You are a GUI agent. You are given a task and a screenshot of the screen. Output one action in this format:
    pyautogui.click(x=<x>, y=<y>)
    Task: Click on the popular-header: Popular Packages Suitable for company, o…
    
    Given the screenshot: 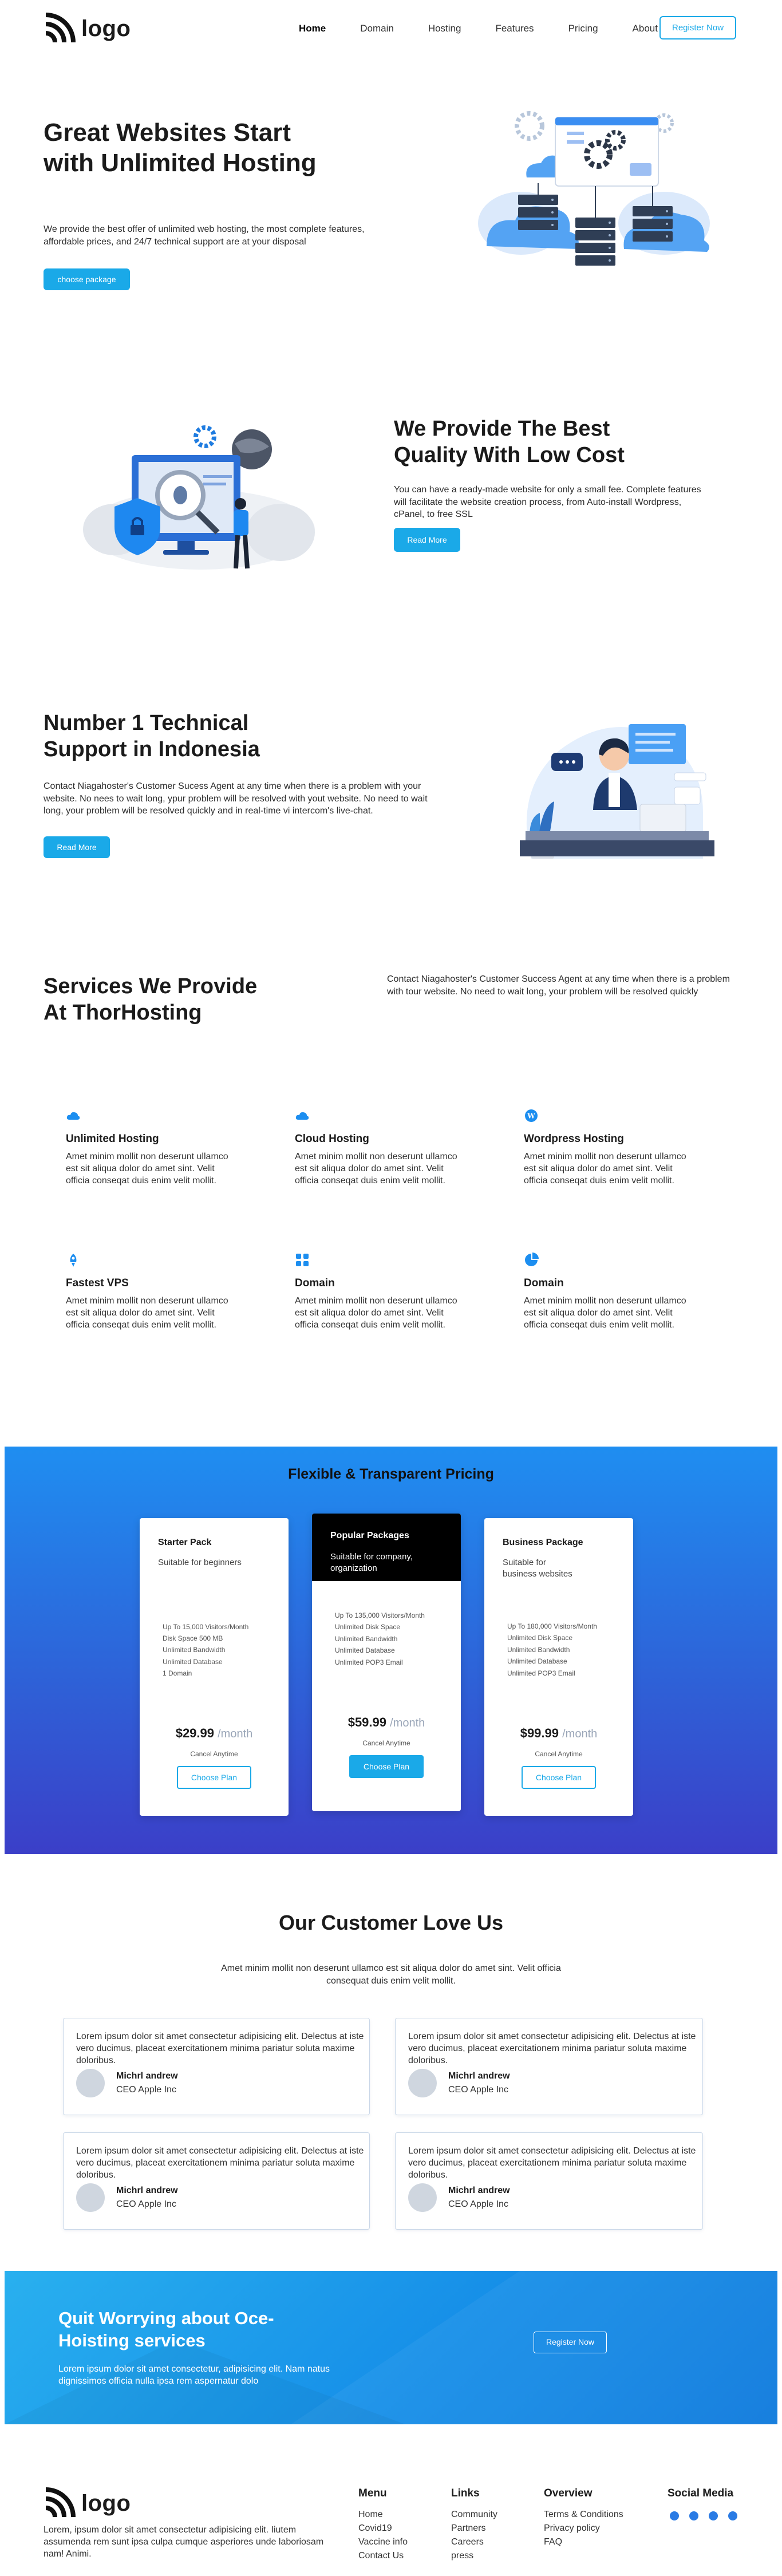 What is the action you would take?
    pyautogui.click(x=386, y=1547)
    